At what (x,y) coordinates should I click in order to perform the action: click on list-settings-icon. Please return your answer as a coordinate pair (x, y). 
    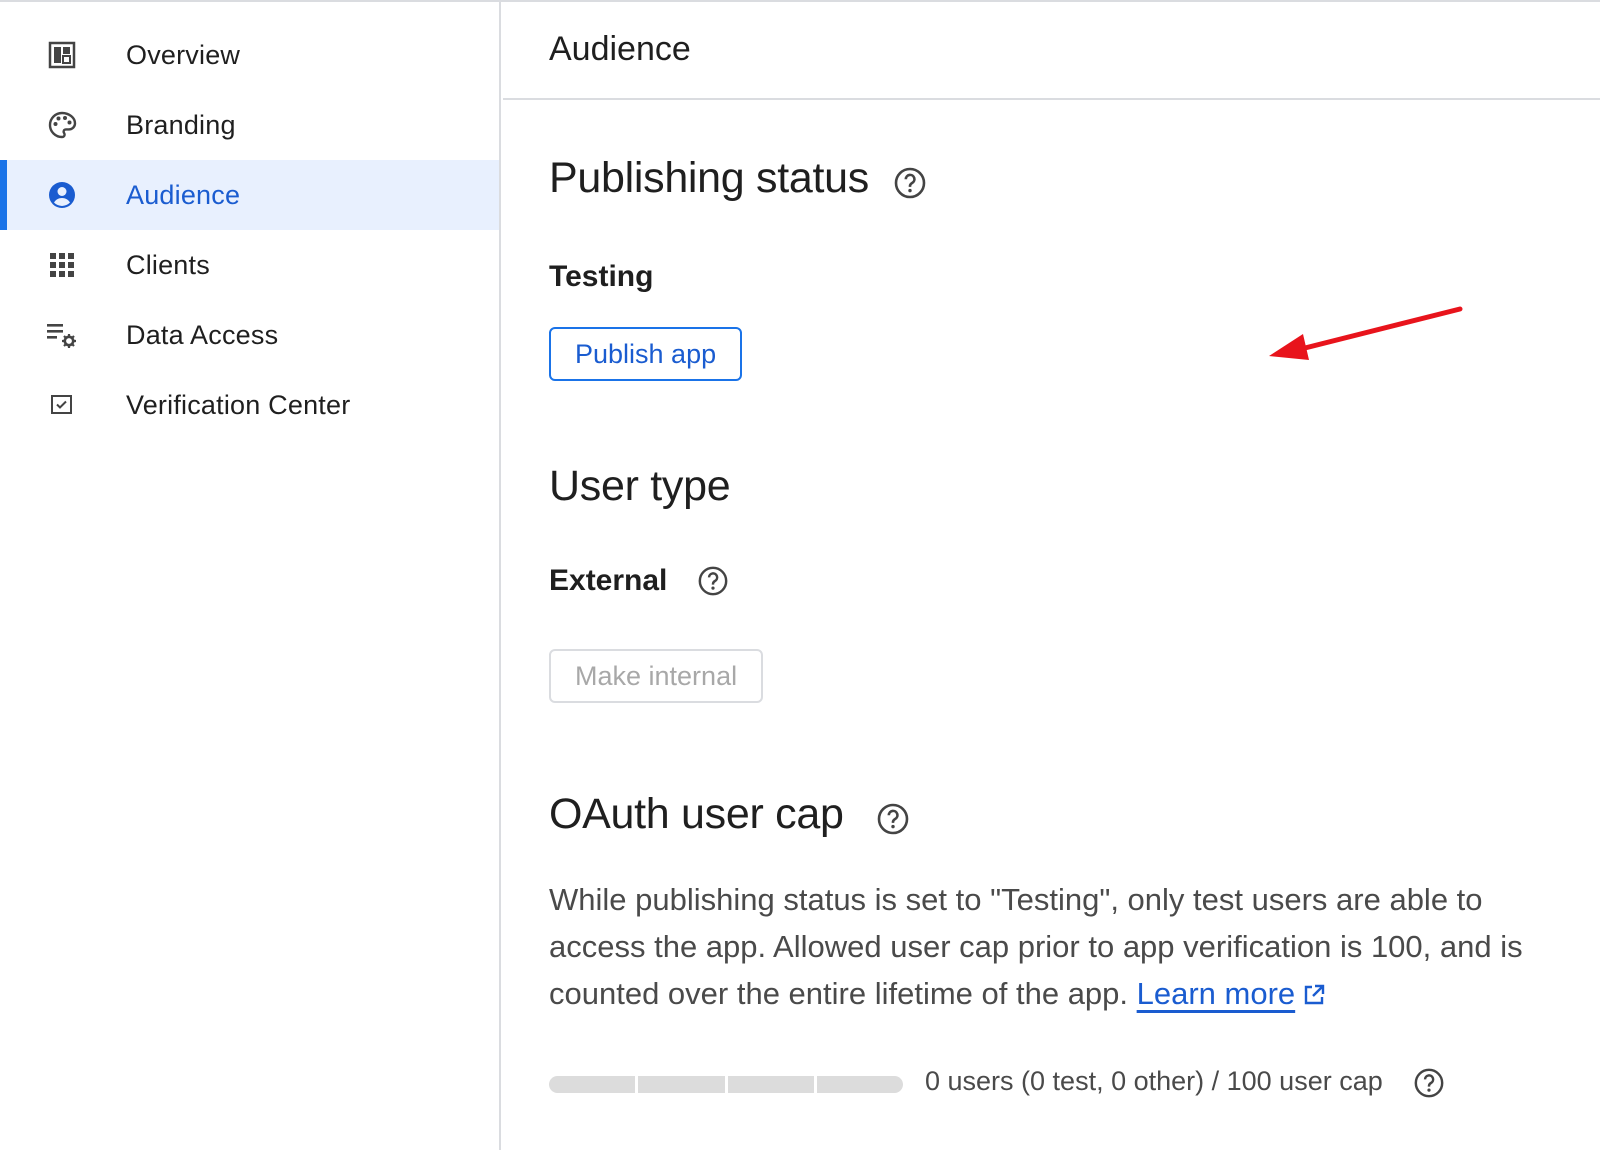
    Looking at the image, I should click on (62, 335).